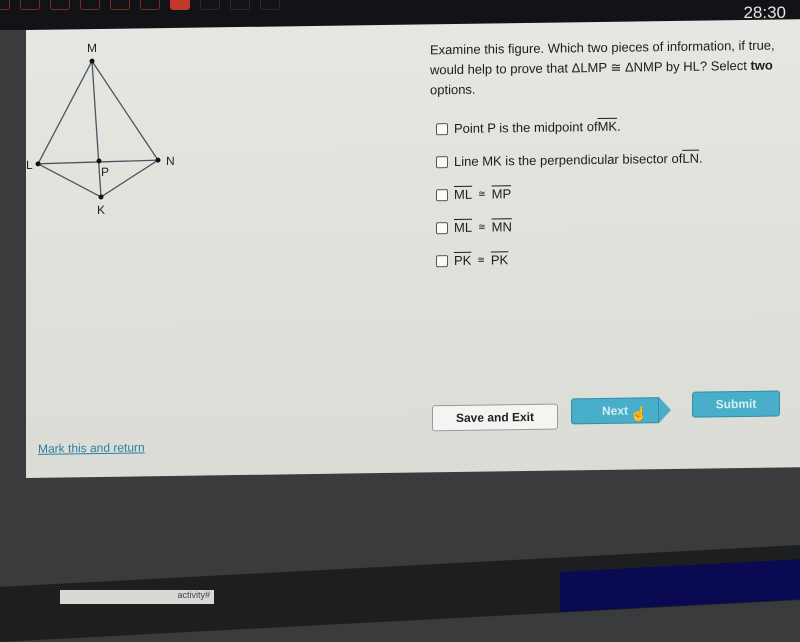 The height and width of the screenshot is (642, 800). I want to click on point-p, so click(99, 161).